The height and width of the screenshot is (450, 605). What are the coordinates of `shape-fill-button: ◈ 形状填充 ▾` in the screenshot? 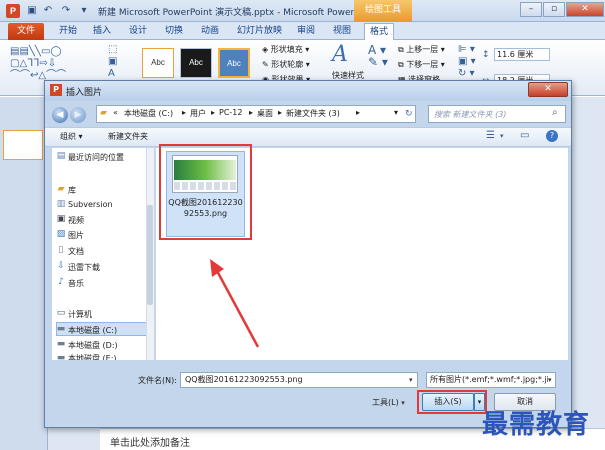 It's located at (285, 49).